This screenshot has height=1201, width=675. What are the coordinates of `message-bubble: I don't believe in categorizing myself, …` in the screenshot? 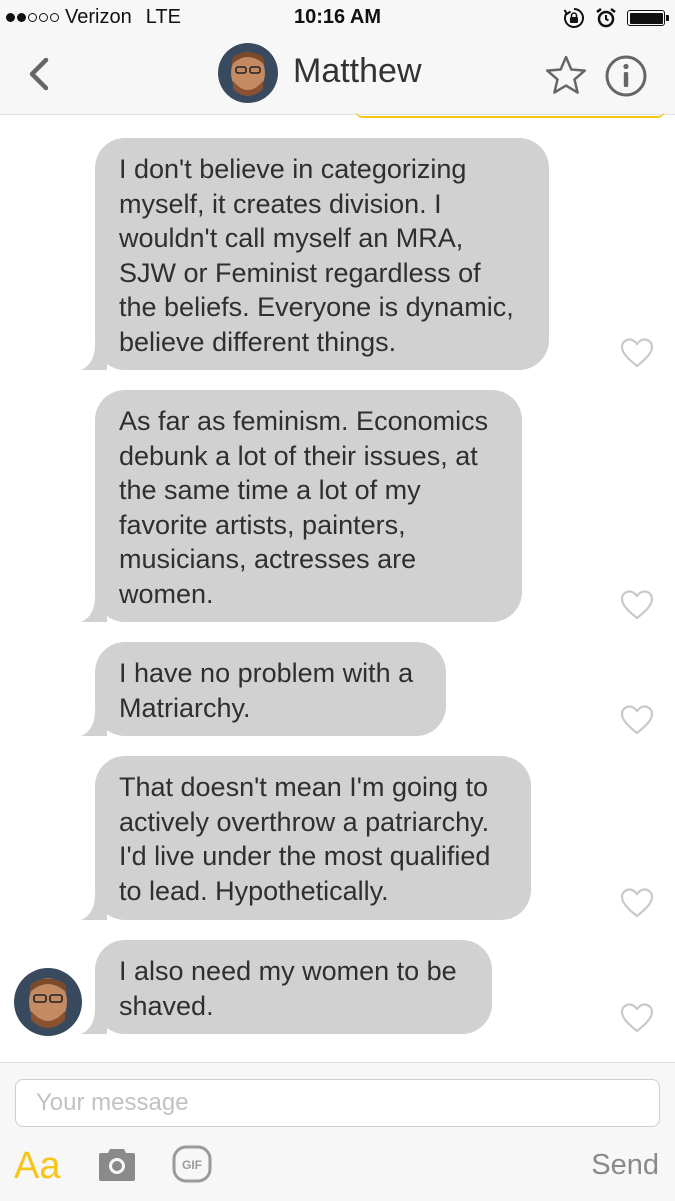 It's located at (315, 254).